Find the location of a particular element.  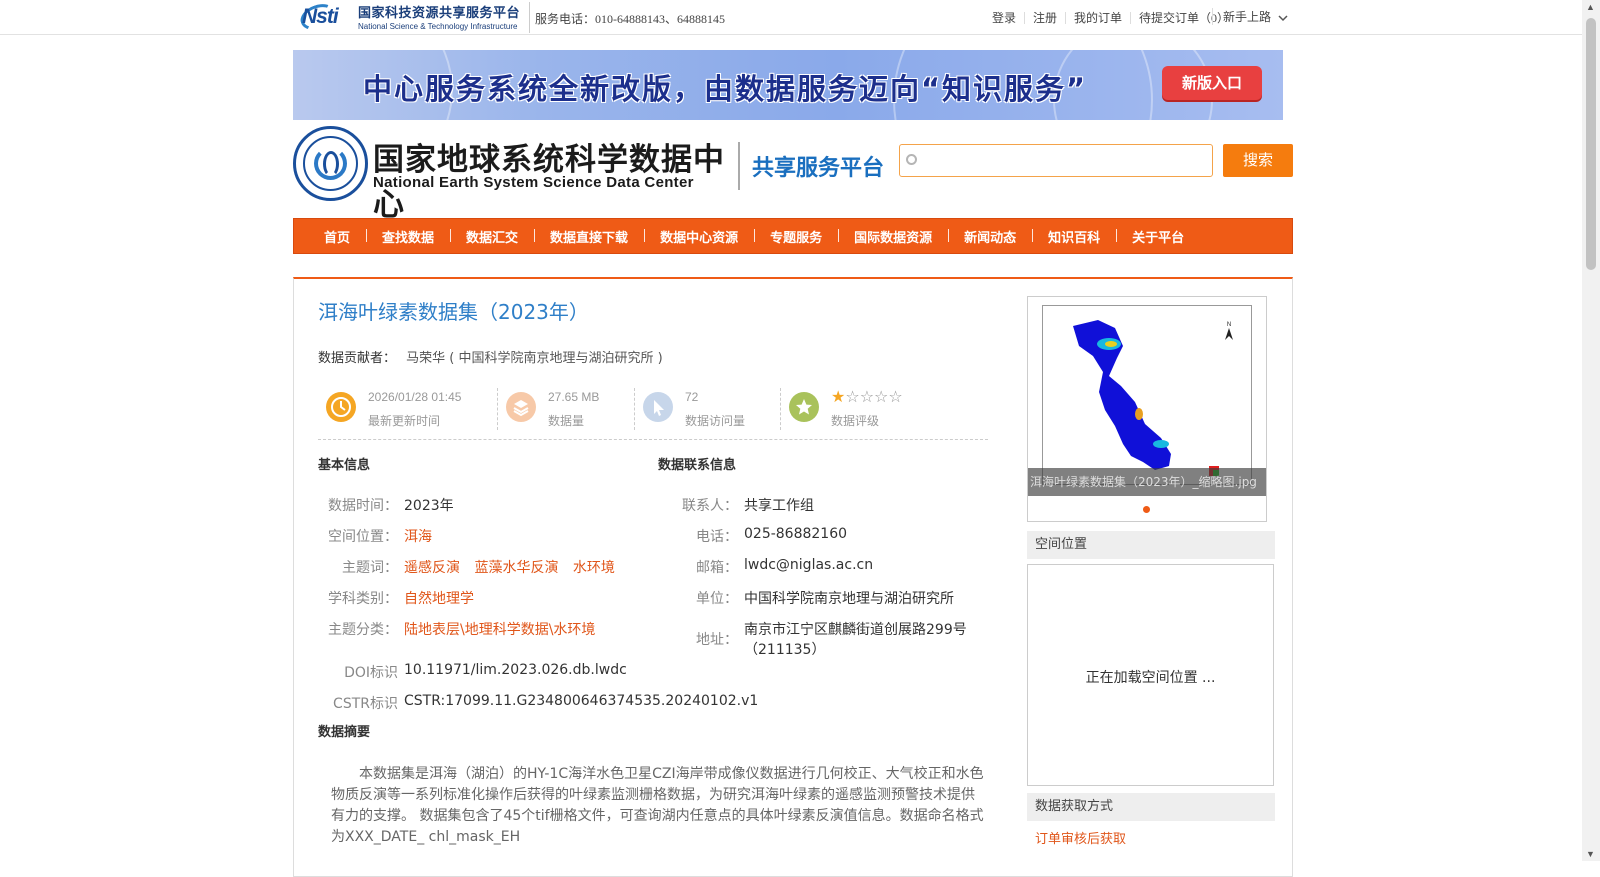

nav-international: 国际数据资源 is located at coordinates (893, 236).